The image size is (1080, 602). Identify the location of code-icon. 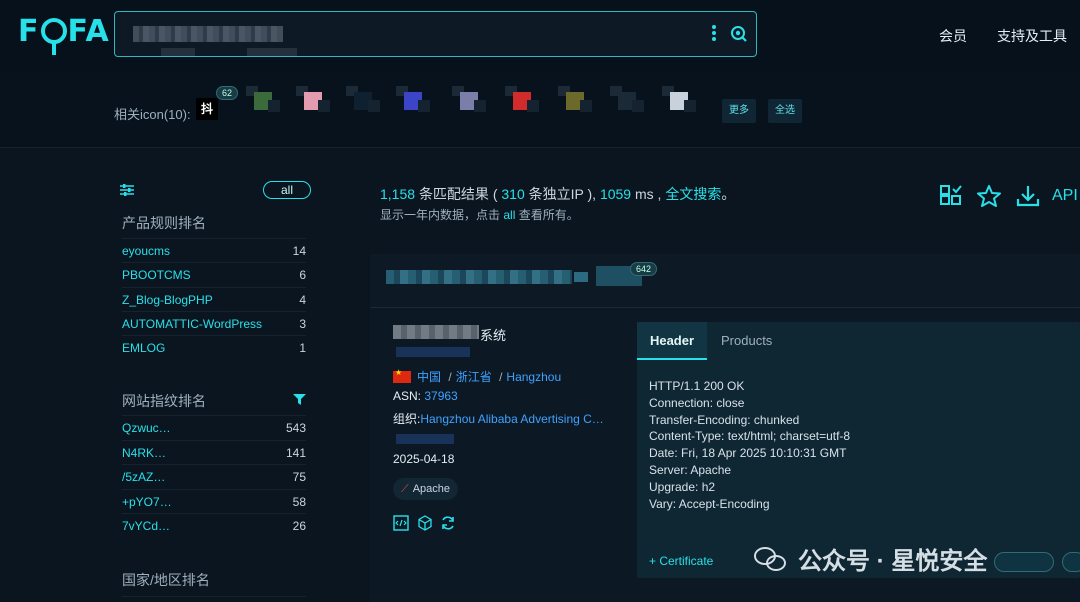
(401, 525).